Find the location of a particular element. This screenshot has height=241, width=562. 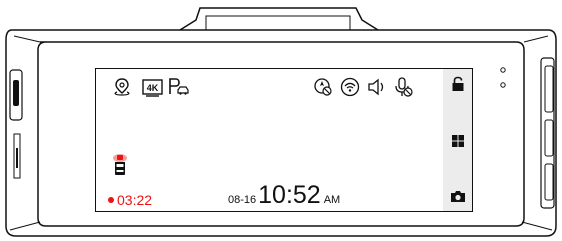

lock-icon is located at coordinates (458, 84).